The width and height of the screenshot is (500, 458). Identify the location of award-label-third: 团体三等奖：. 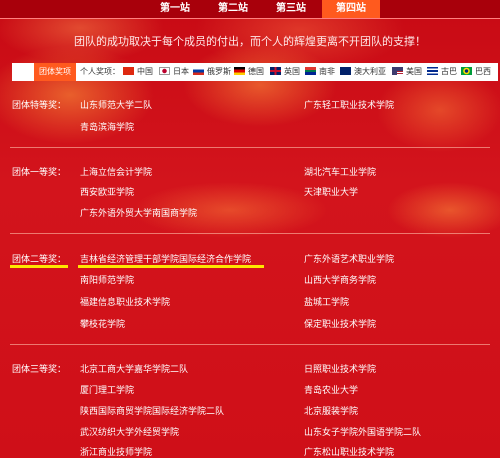
(39, 370).